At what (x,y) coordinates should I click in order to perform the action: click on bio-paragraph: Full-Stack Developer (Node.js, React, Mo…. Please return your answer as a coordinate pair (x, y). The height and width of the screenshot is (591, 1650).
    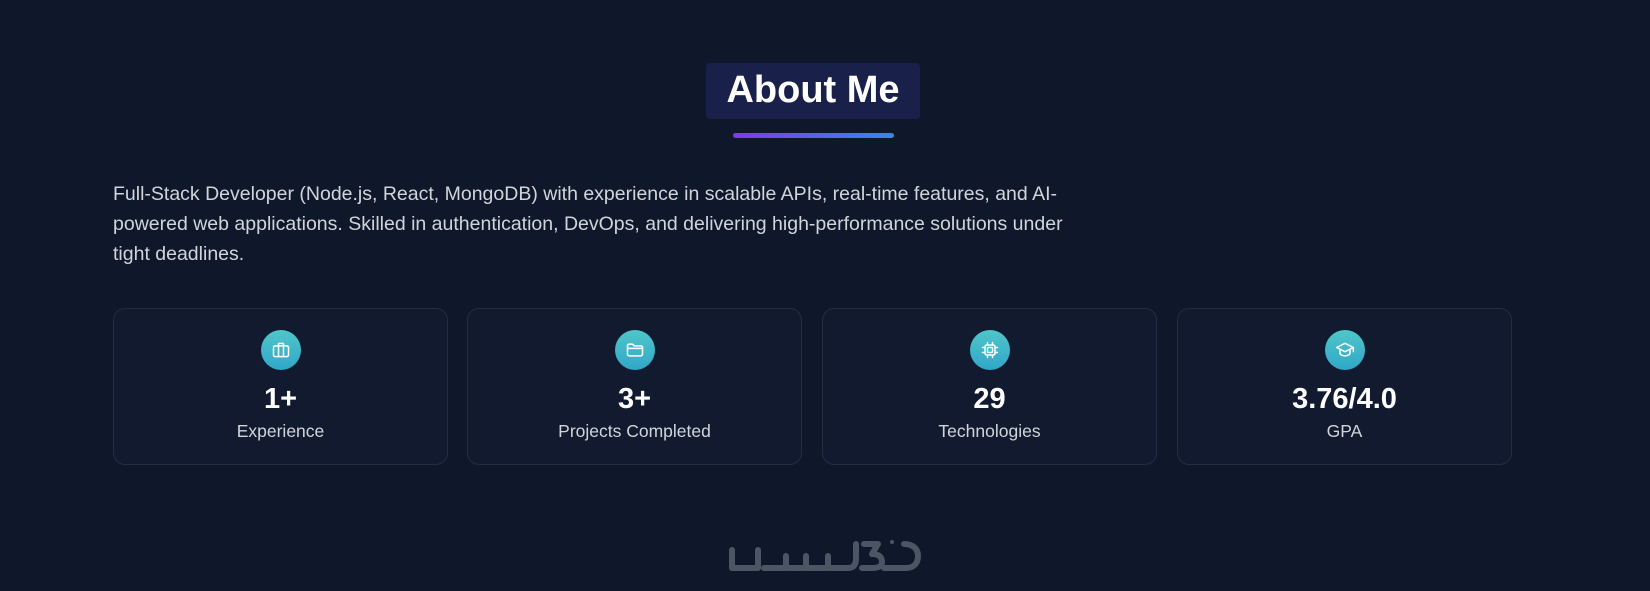
    Looking at the image, I should click on (588, 224).